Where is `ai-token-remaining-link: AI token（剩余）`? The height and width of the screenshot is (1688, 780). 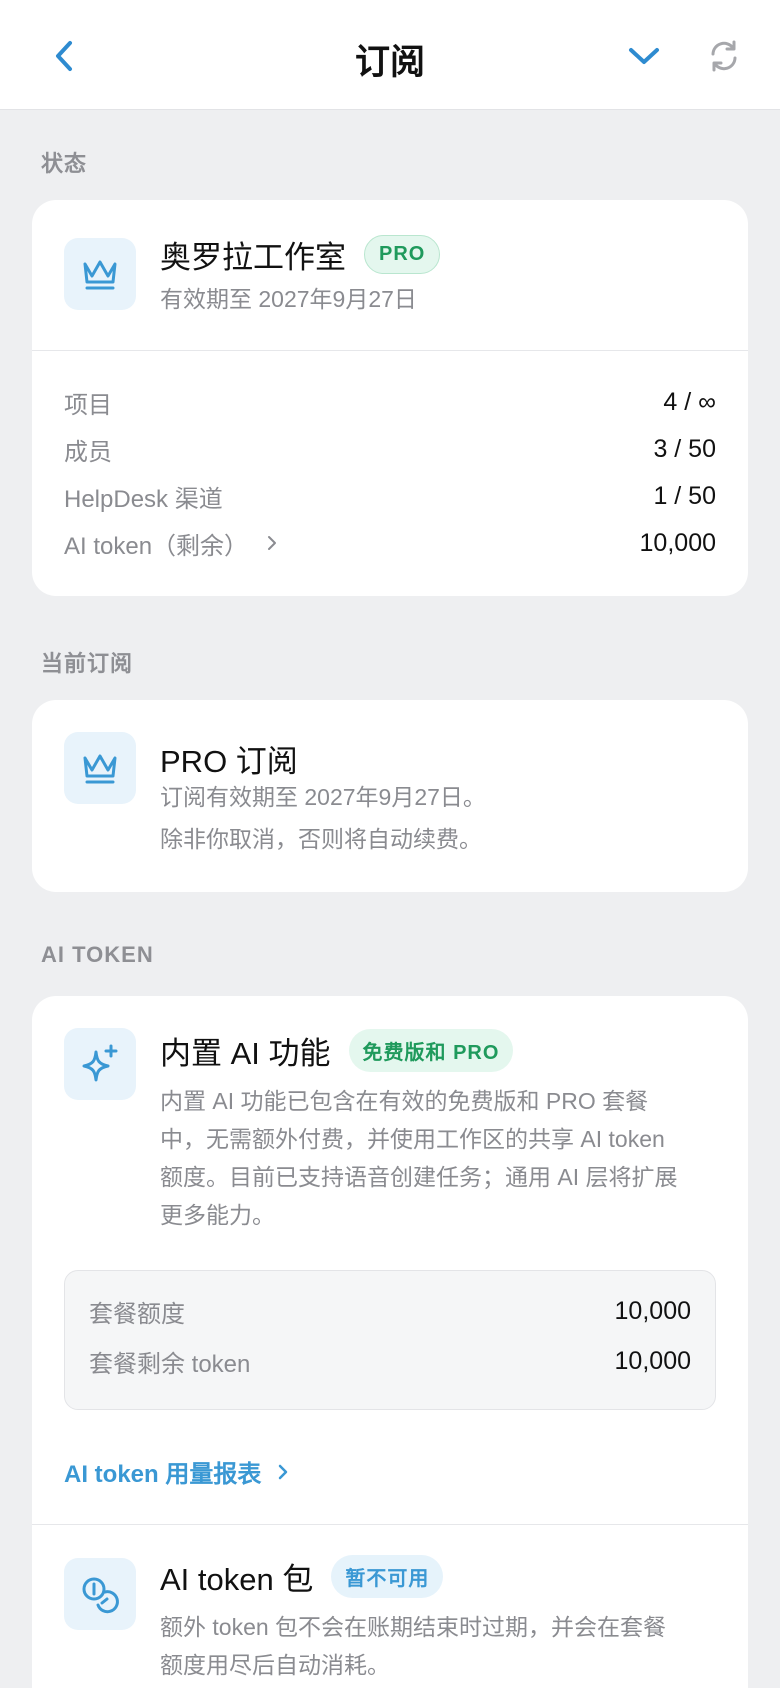 ai-token-remaining-link: AI token（剩余） is located at coordinates (174, 543).